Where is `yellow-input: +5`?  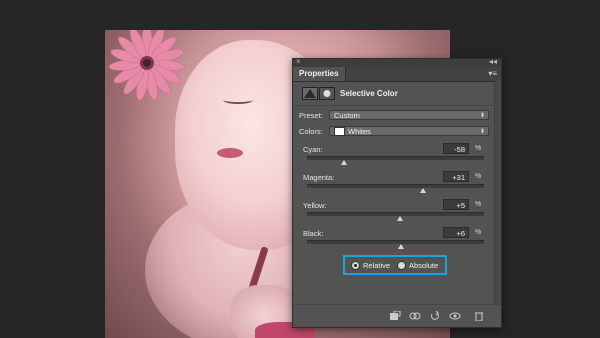
yellow-input: +5 is located at coordinates (456, 204).